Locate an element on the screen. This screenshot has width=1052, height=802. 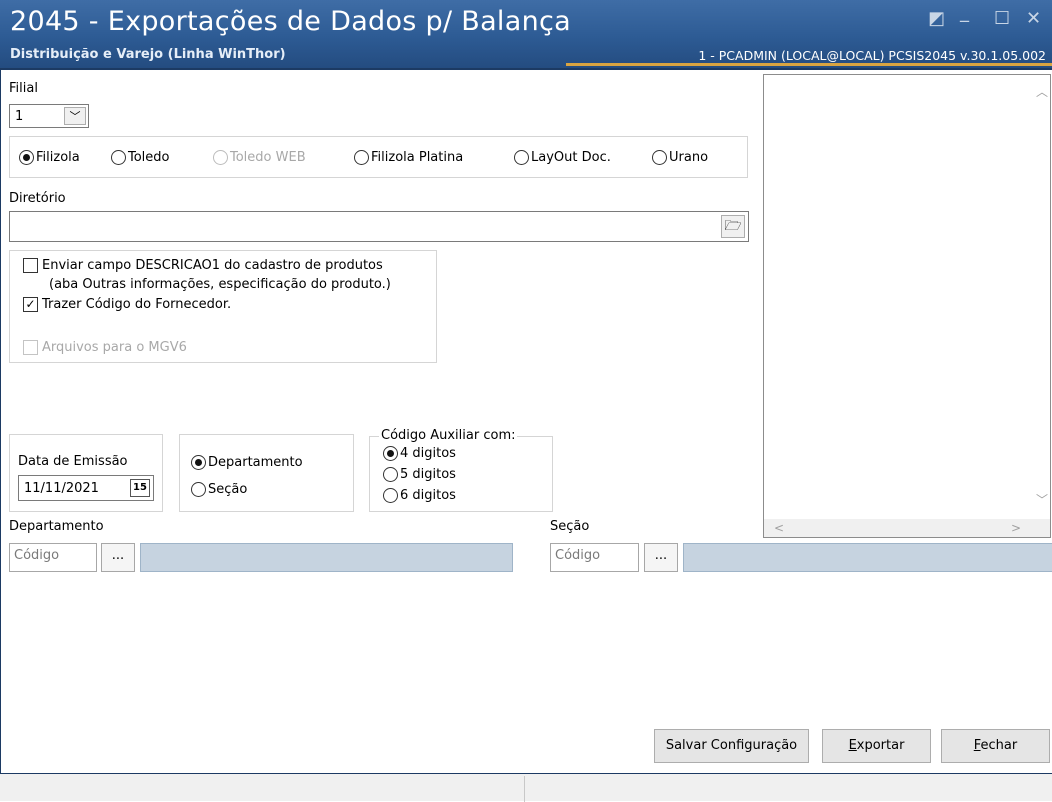
radio-5-digitos: 5 digitos is located at coordinates (419, 474).